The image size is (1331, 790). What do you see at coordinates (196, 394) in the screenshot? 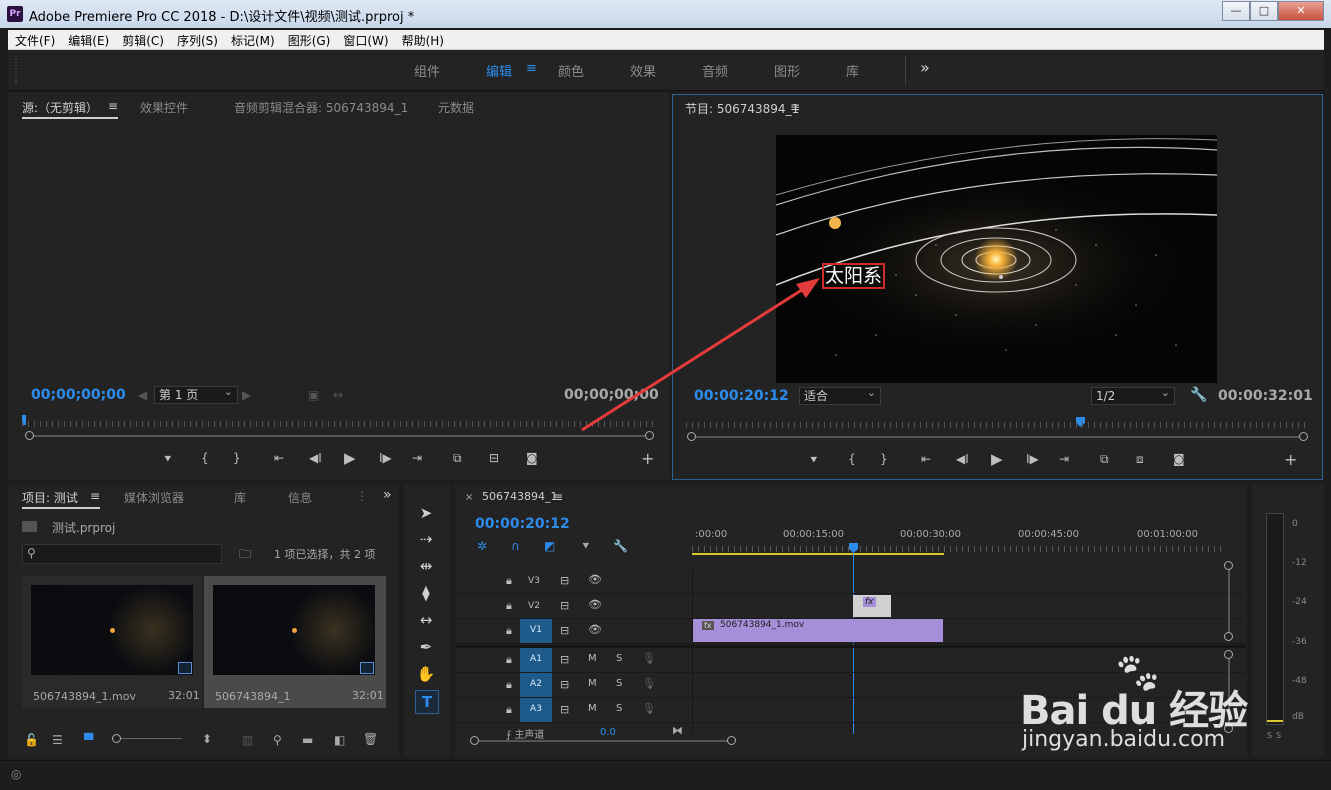
I see `page-select: 第 1 页` at bounding box center [196, 394].